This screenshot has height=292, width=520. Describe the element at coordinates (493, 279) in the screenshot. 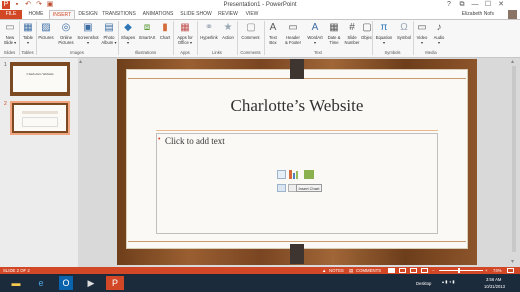

I see `clock-time: 3:56 AM` at that location.